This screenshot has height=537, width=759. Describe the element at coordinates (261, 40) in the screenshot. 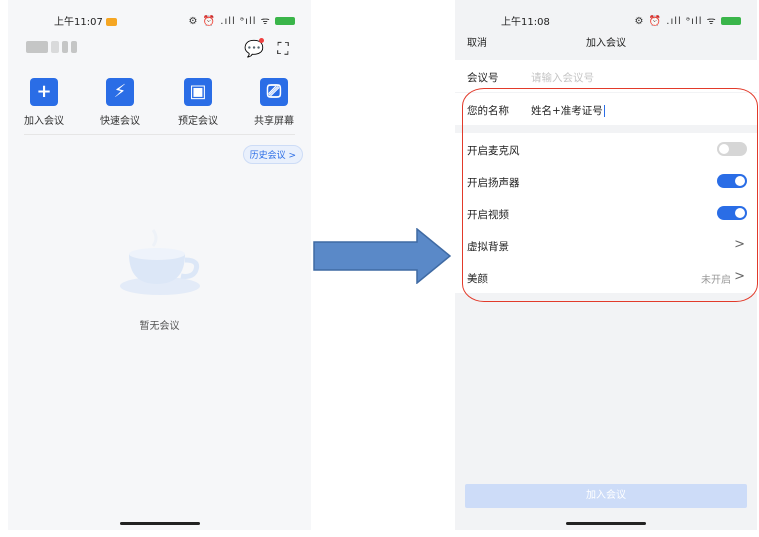

I see `unread-dot` at that location.